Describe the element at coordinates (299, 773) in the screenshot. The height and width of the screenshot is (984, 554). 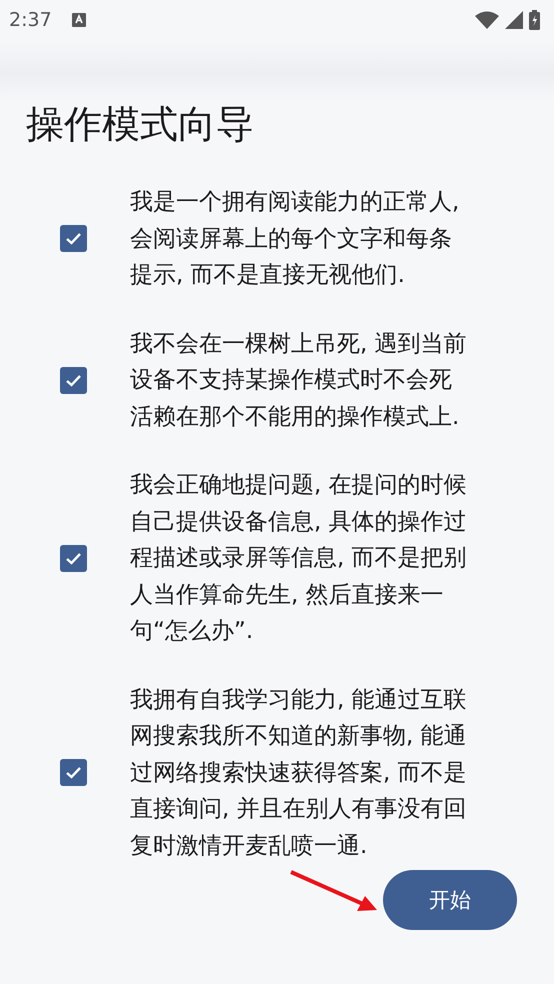
I see `agreement-text: 我拥有自我学习能力, 能通过互联网搜索我所不知道的新事物, 能通过网络搜索快速获得答案, 而不是直接询问, 并且在别人有事没有回复时激情开麦乱喷一通.` at that location.